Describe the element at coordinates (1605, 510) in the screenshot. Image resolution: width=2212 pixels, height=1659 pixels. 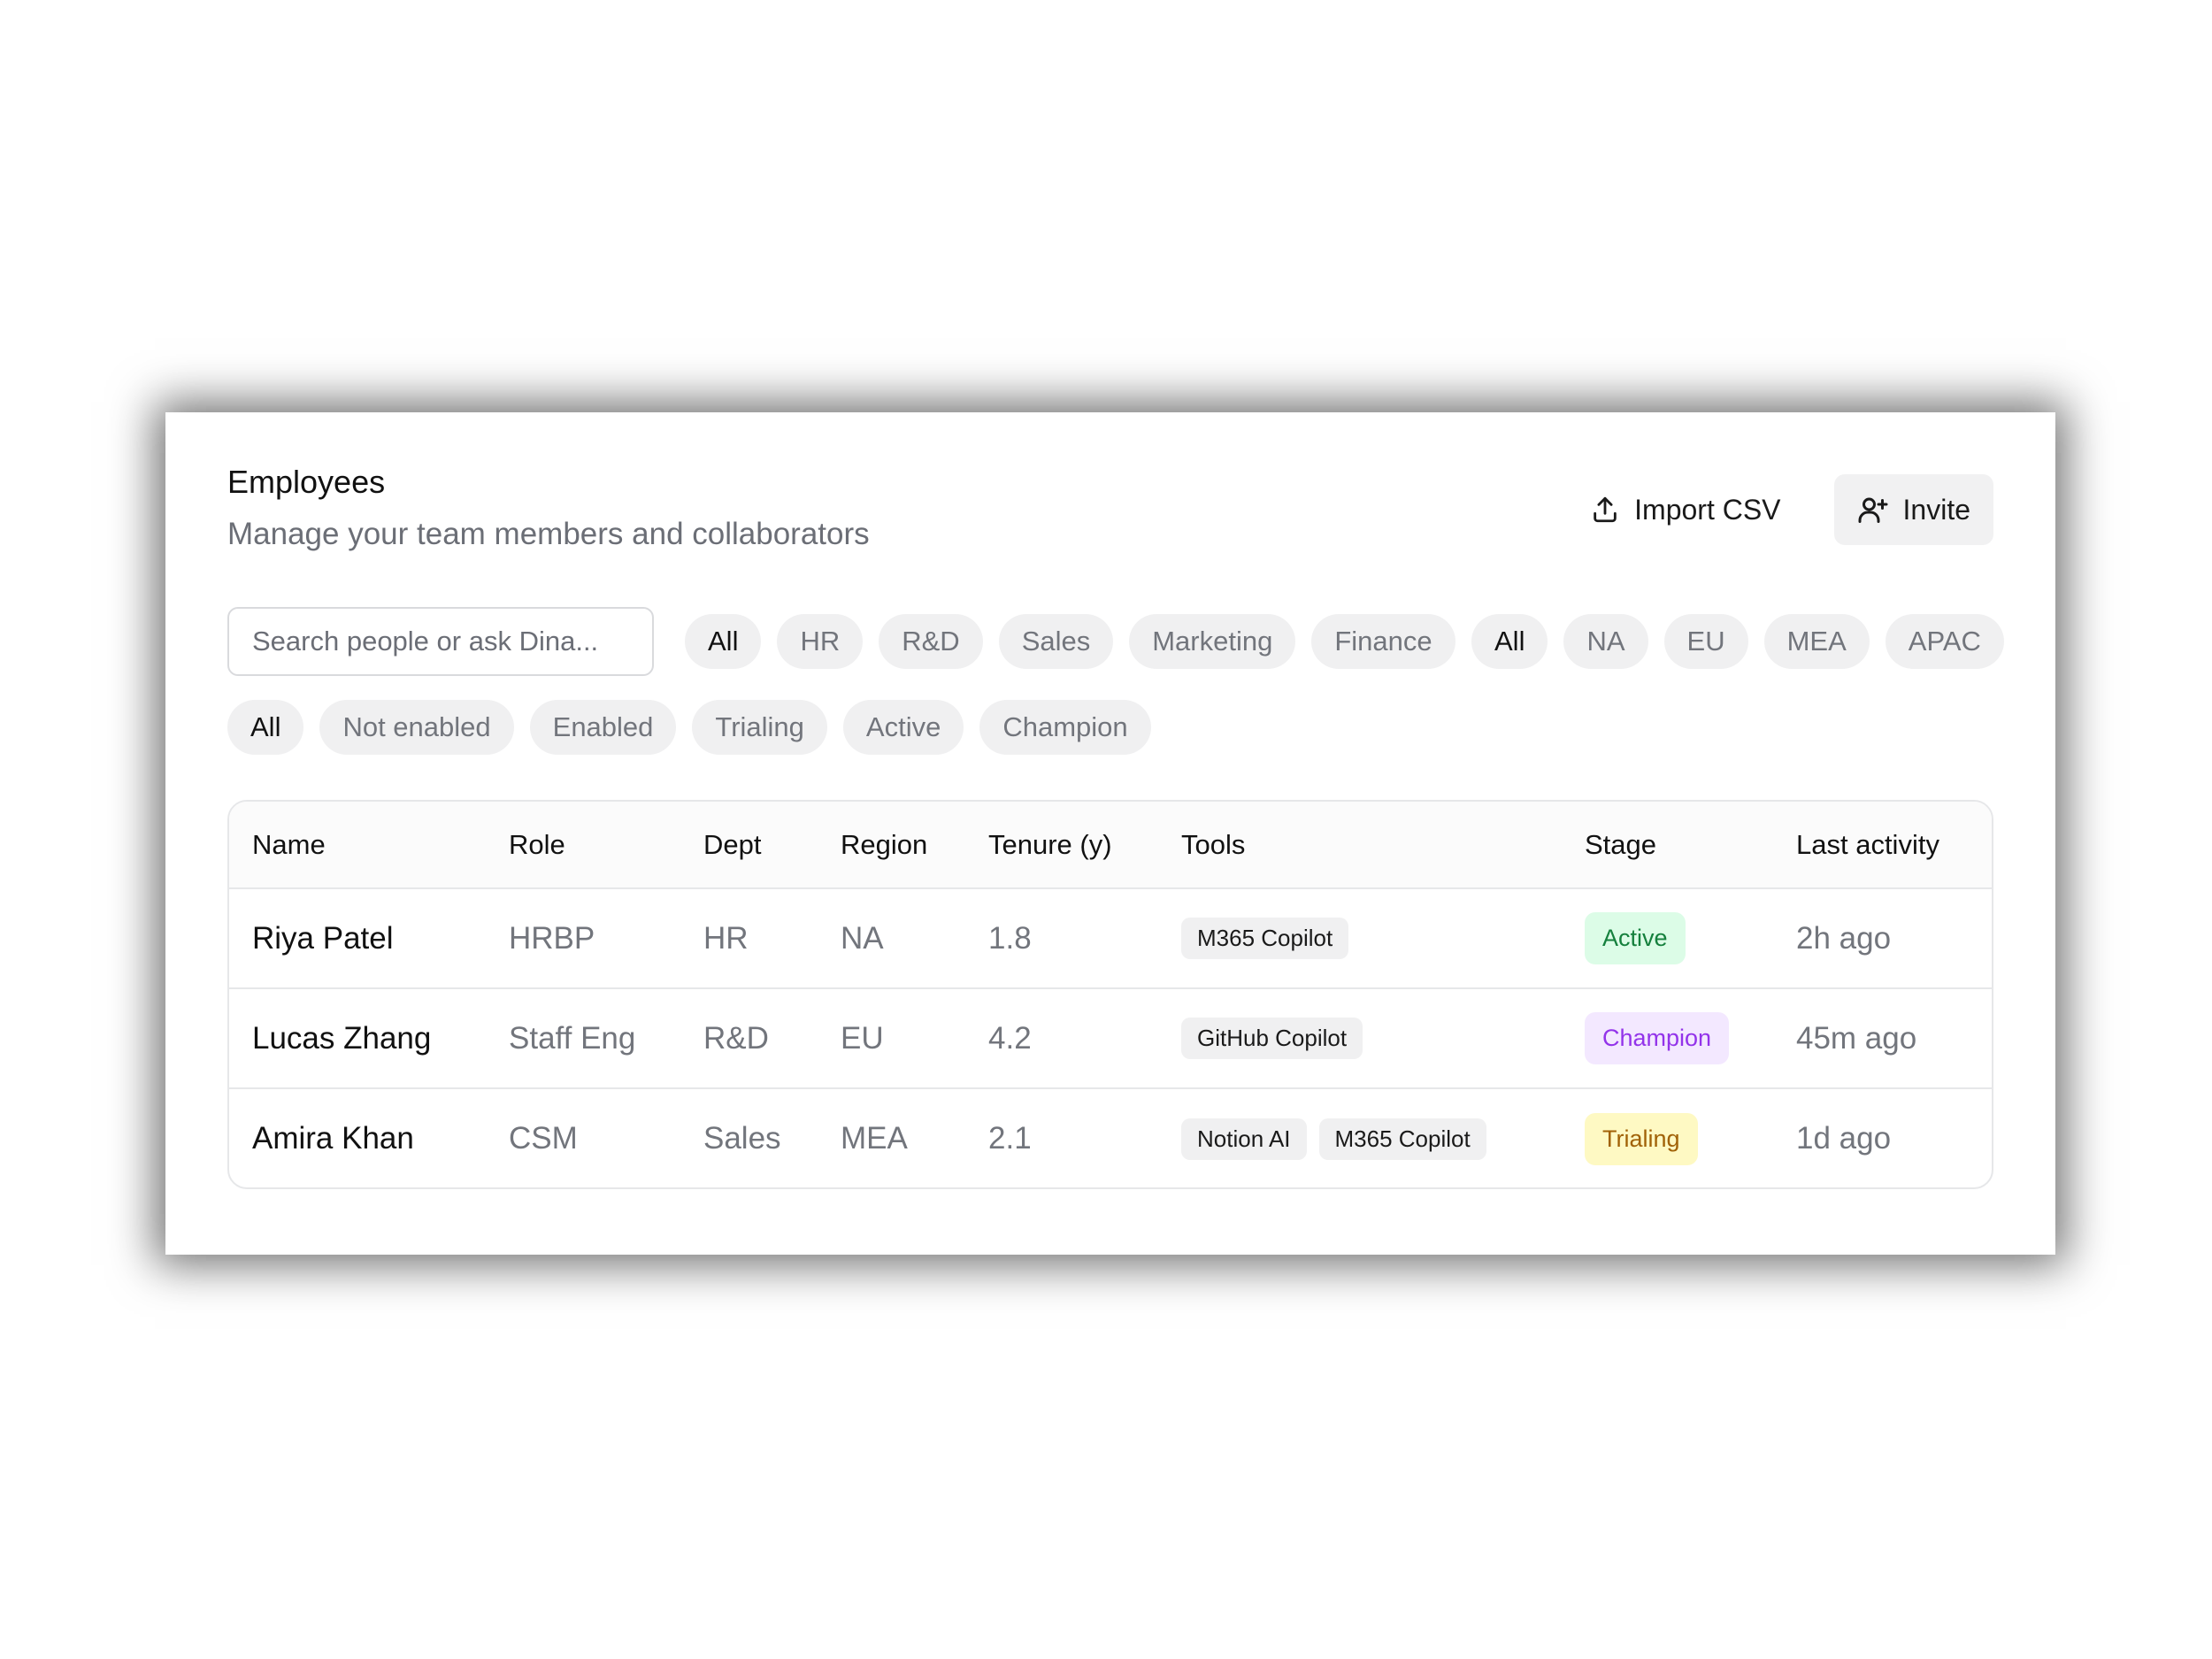
I see `upload-icon` at that location.